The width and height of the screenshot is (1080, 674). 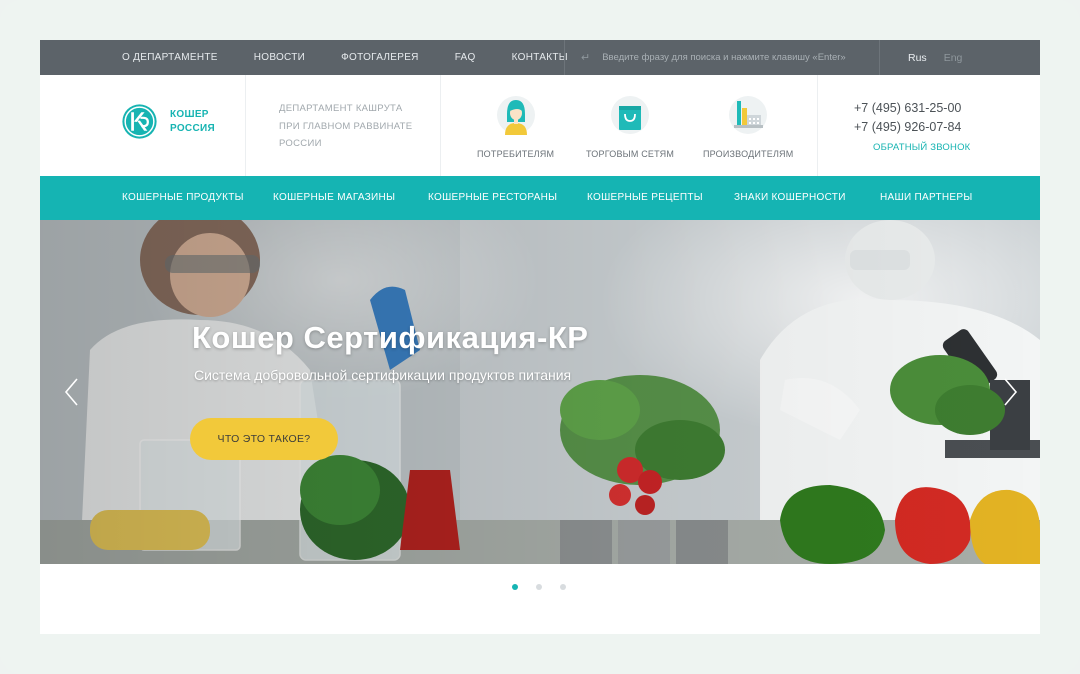 I want to click on category-producers: ПРОИЗВОДИТЕЛЯМ, so click(x=748, y=127).